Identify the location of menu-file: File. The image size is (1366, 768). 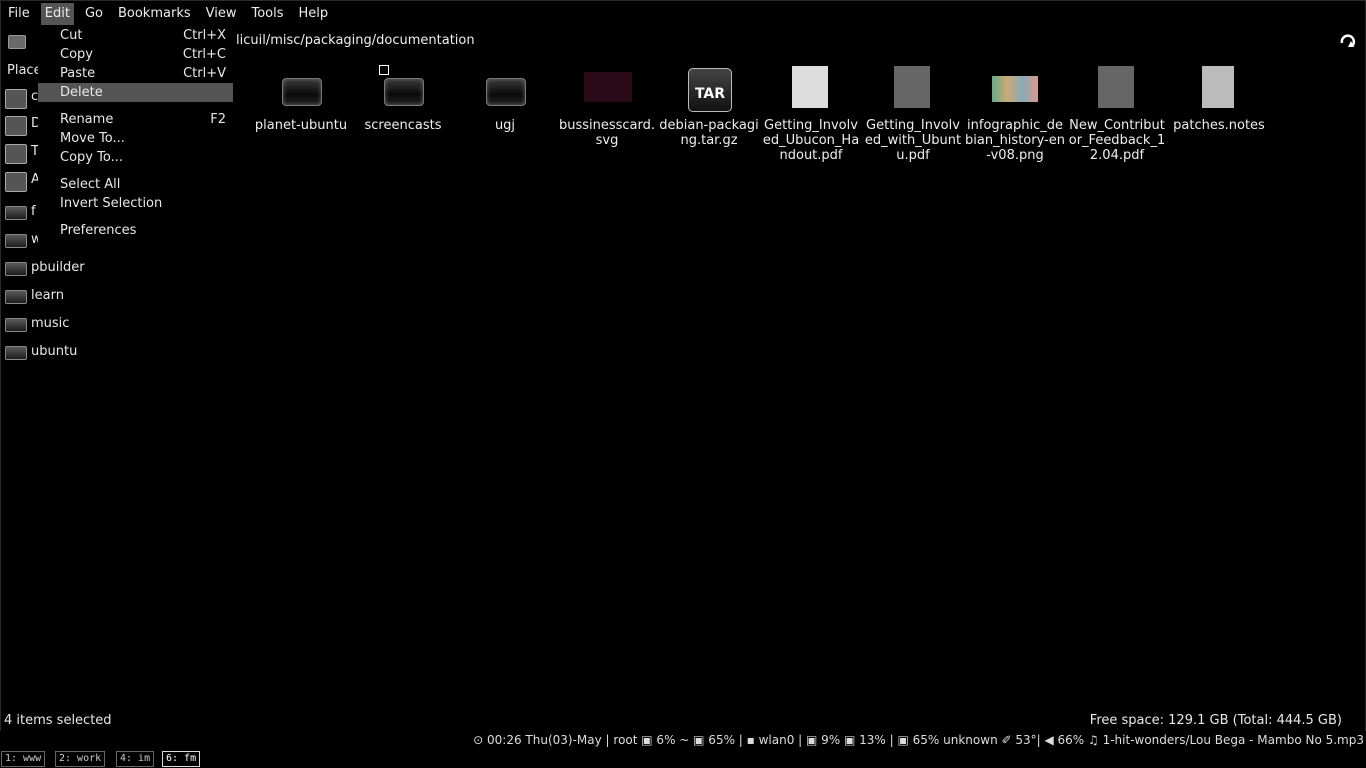
(19, 14).